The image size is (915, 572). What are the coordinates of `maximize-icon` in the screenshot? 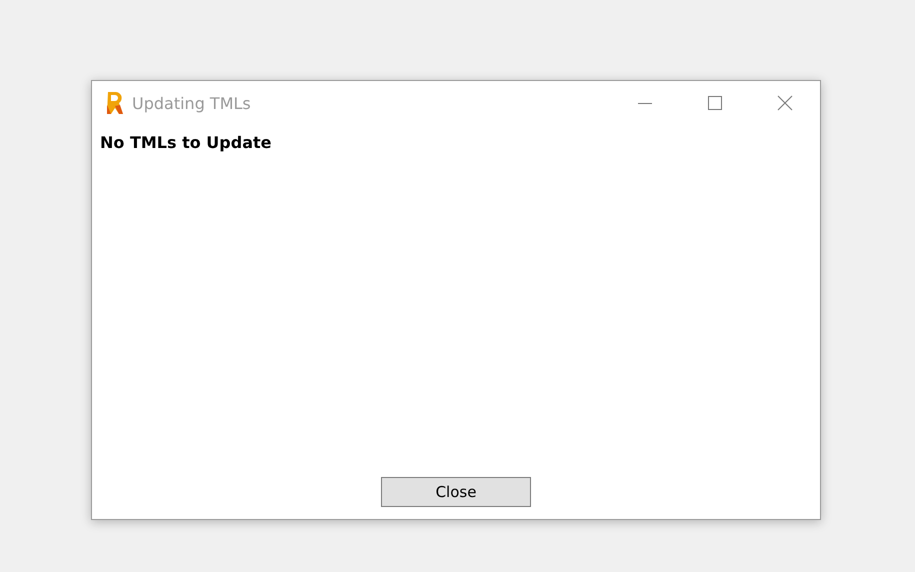 It's located at (715, 103).